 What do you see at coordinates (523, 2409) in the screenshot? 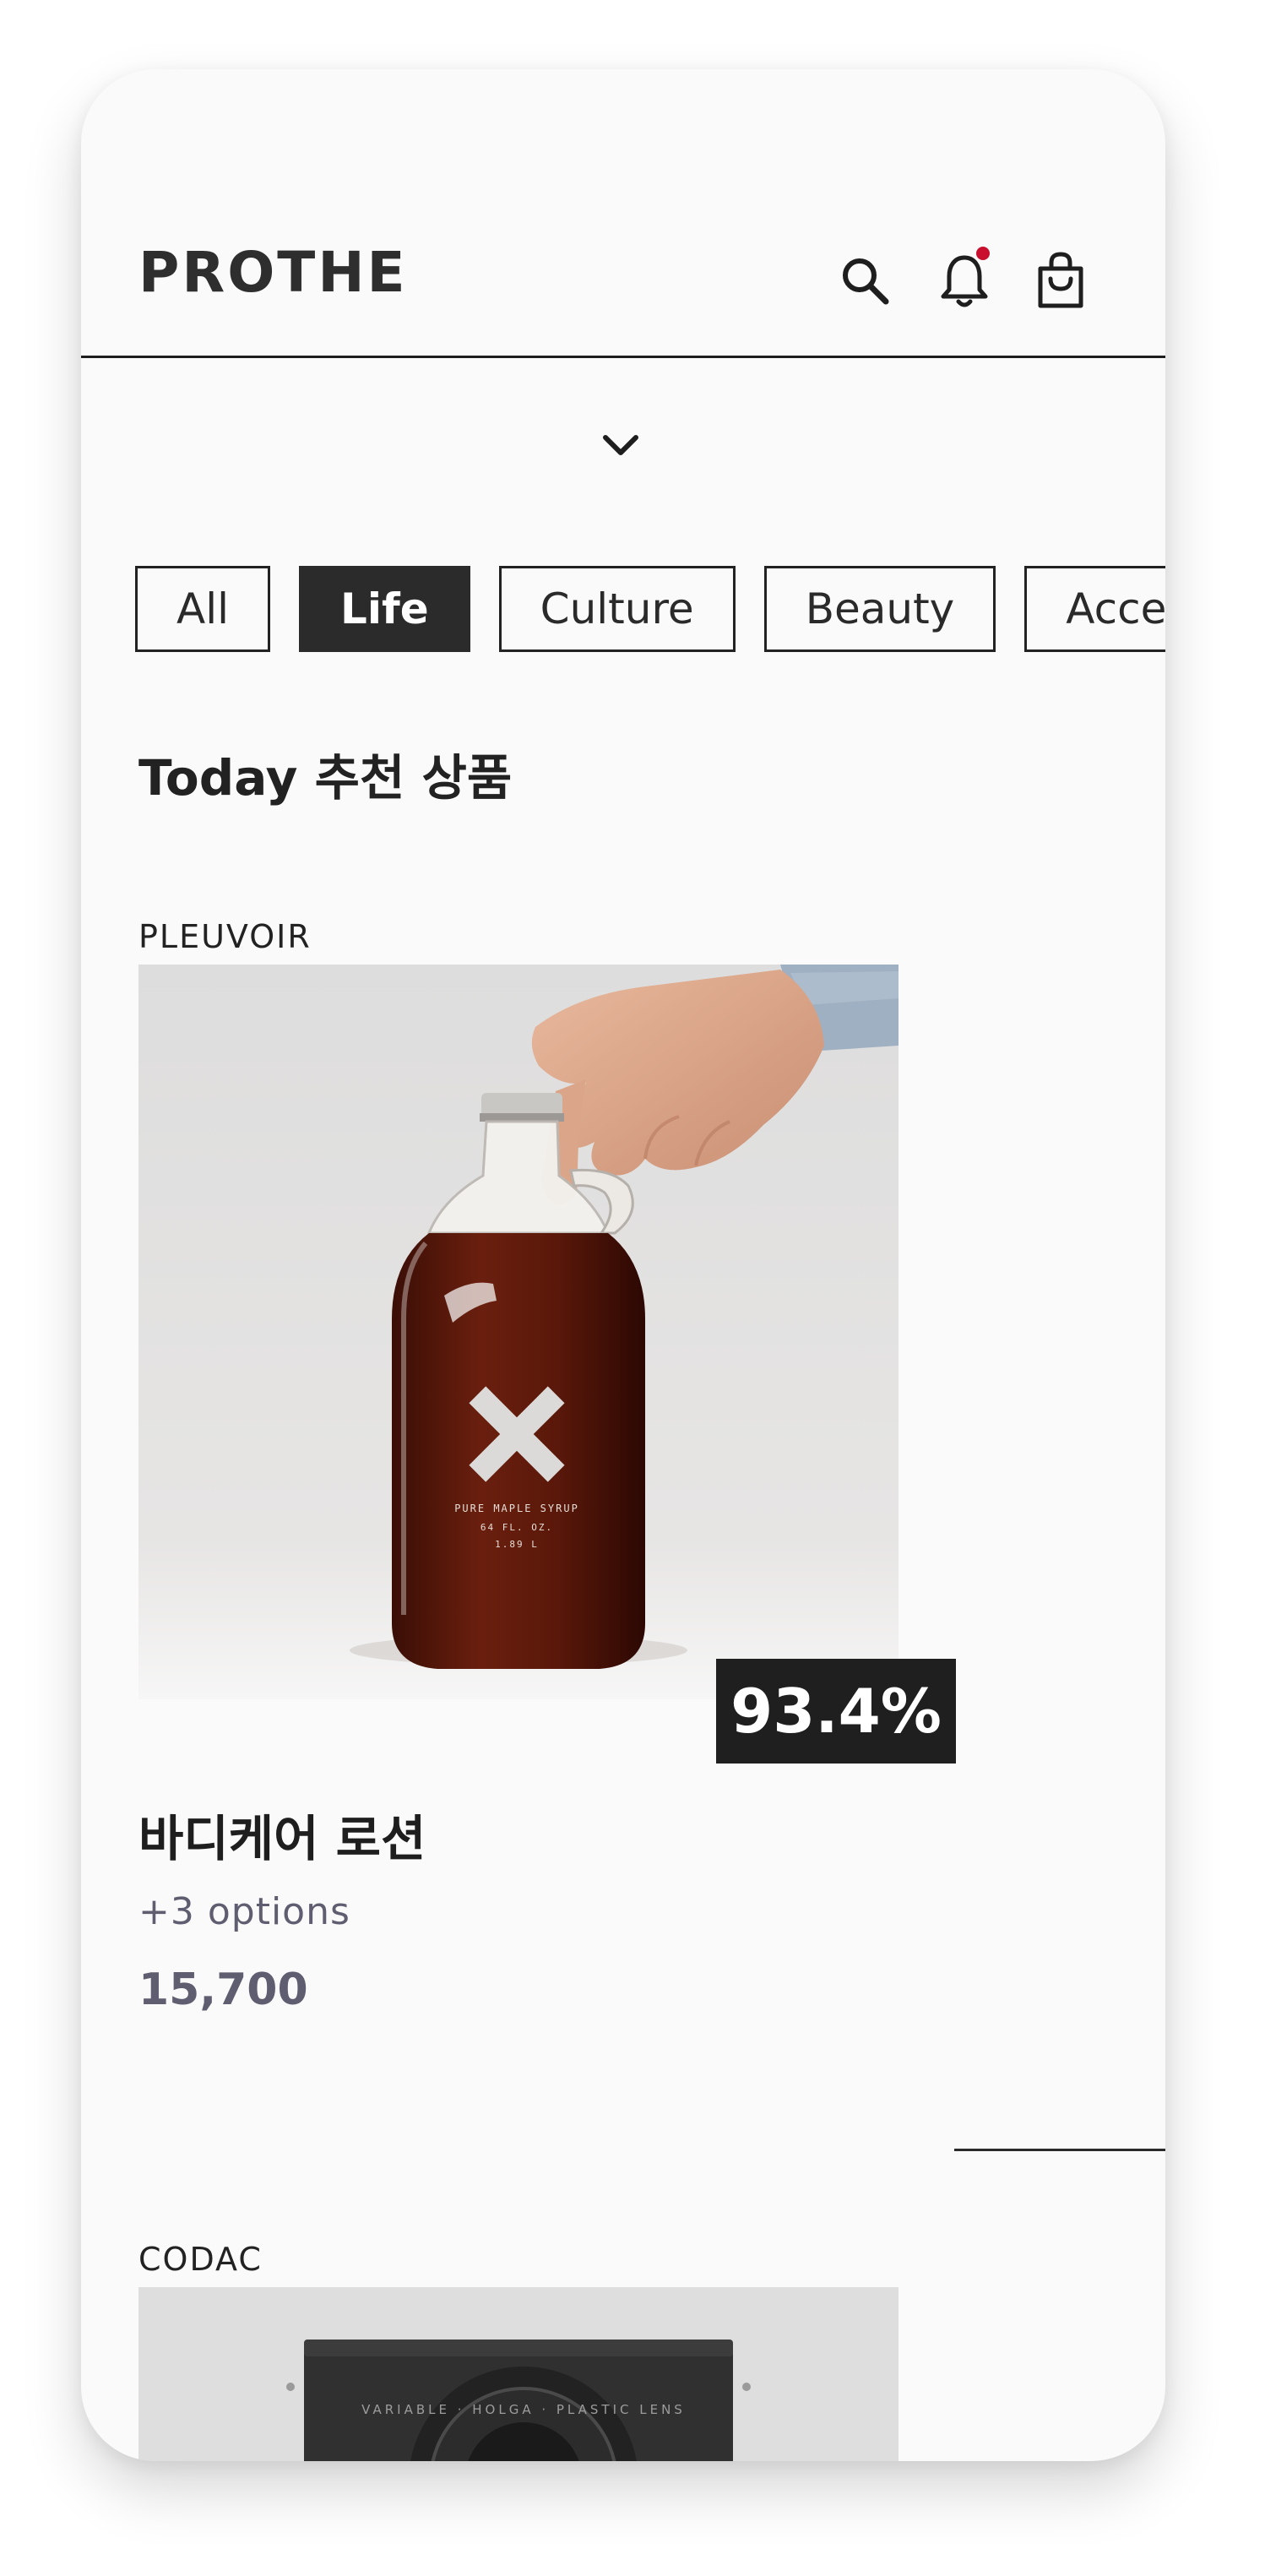
I see `lens-ring-text: VARIABLE · HOLGA · PLASTIC LENS` at bounding box center [523, 2409].